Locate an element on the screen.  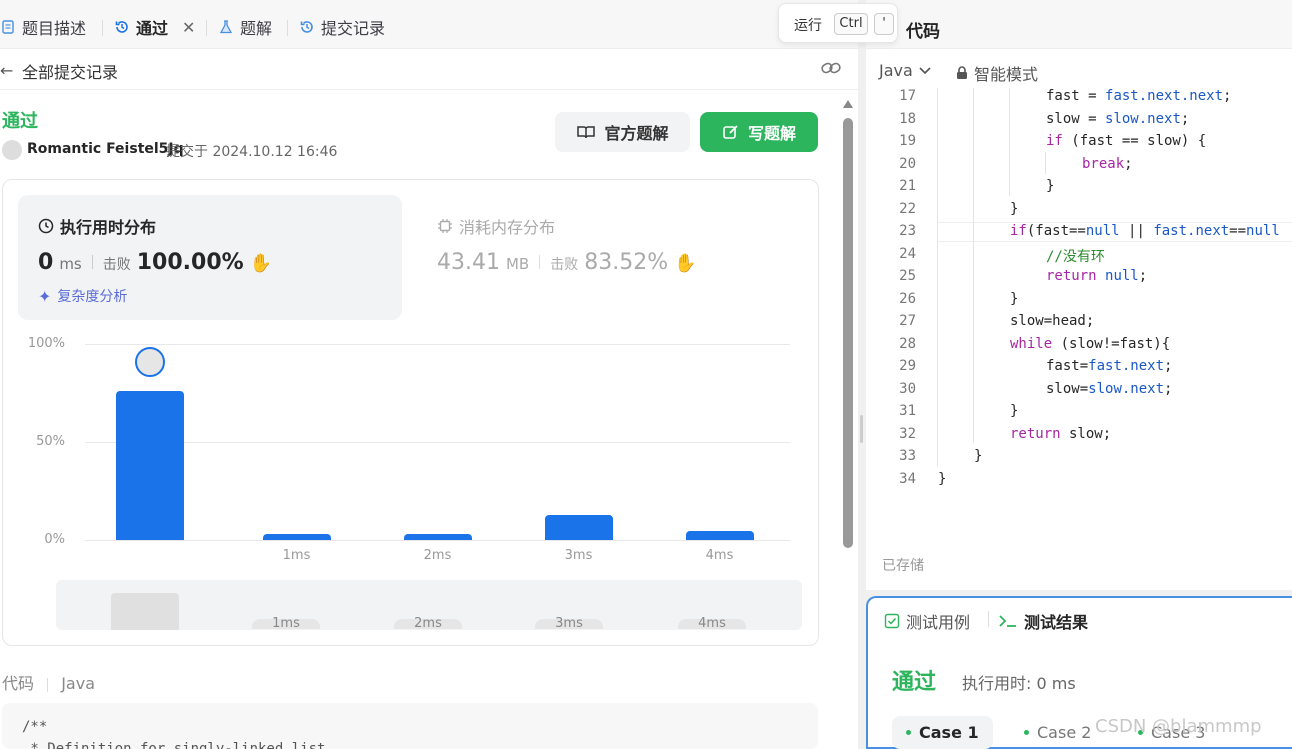
complexity-analysis-link: ✦ 复杂度分析 is located at coordinates (82, 296).